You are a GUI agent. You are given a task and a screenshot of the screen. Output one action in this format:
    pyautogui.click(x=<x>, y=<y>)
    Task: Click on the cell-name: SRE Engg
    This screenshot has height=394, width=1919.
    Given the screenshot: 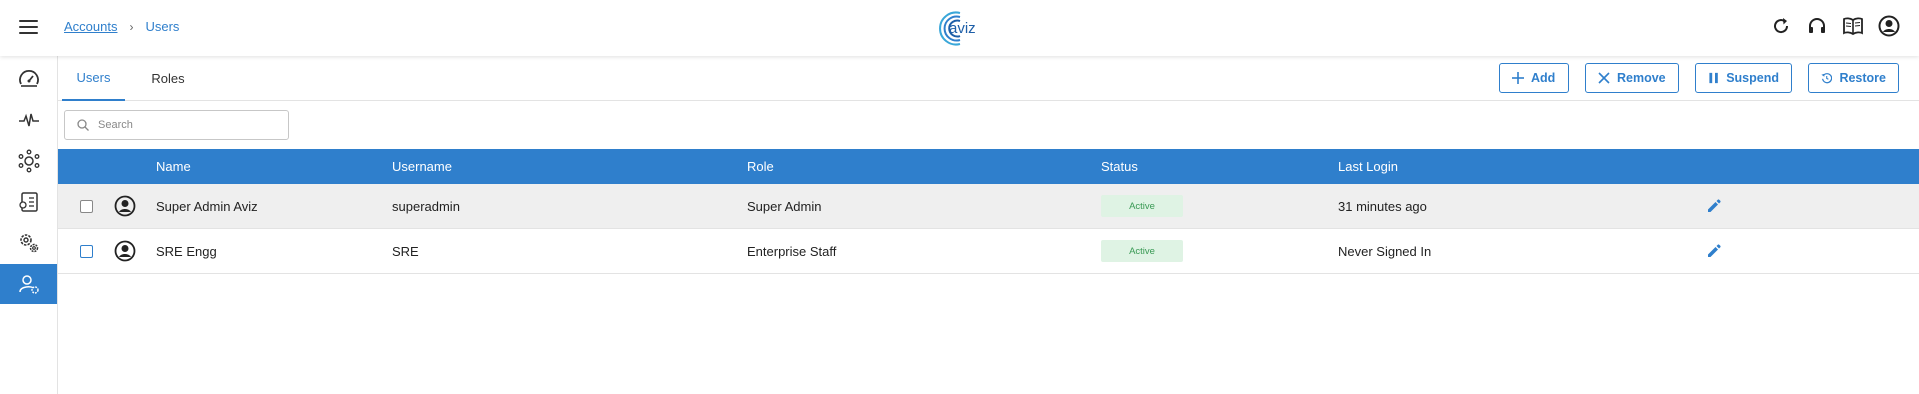 What is the action you would take?
    pyautogui.click(x=186, y=251)
    